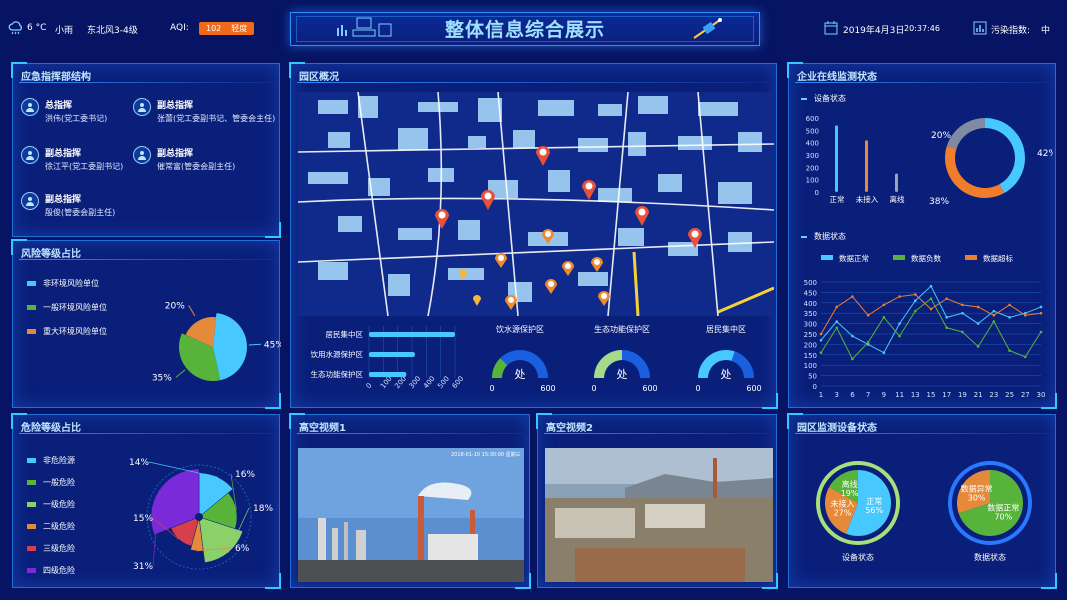 The width and height of the screenshot is (1067, 600). Describe the element at coordinates (823, 98) in the screenshot. I see `device-subtitle: 设备状态` at that location.